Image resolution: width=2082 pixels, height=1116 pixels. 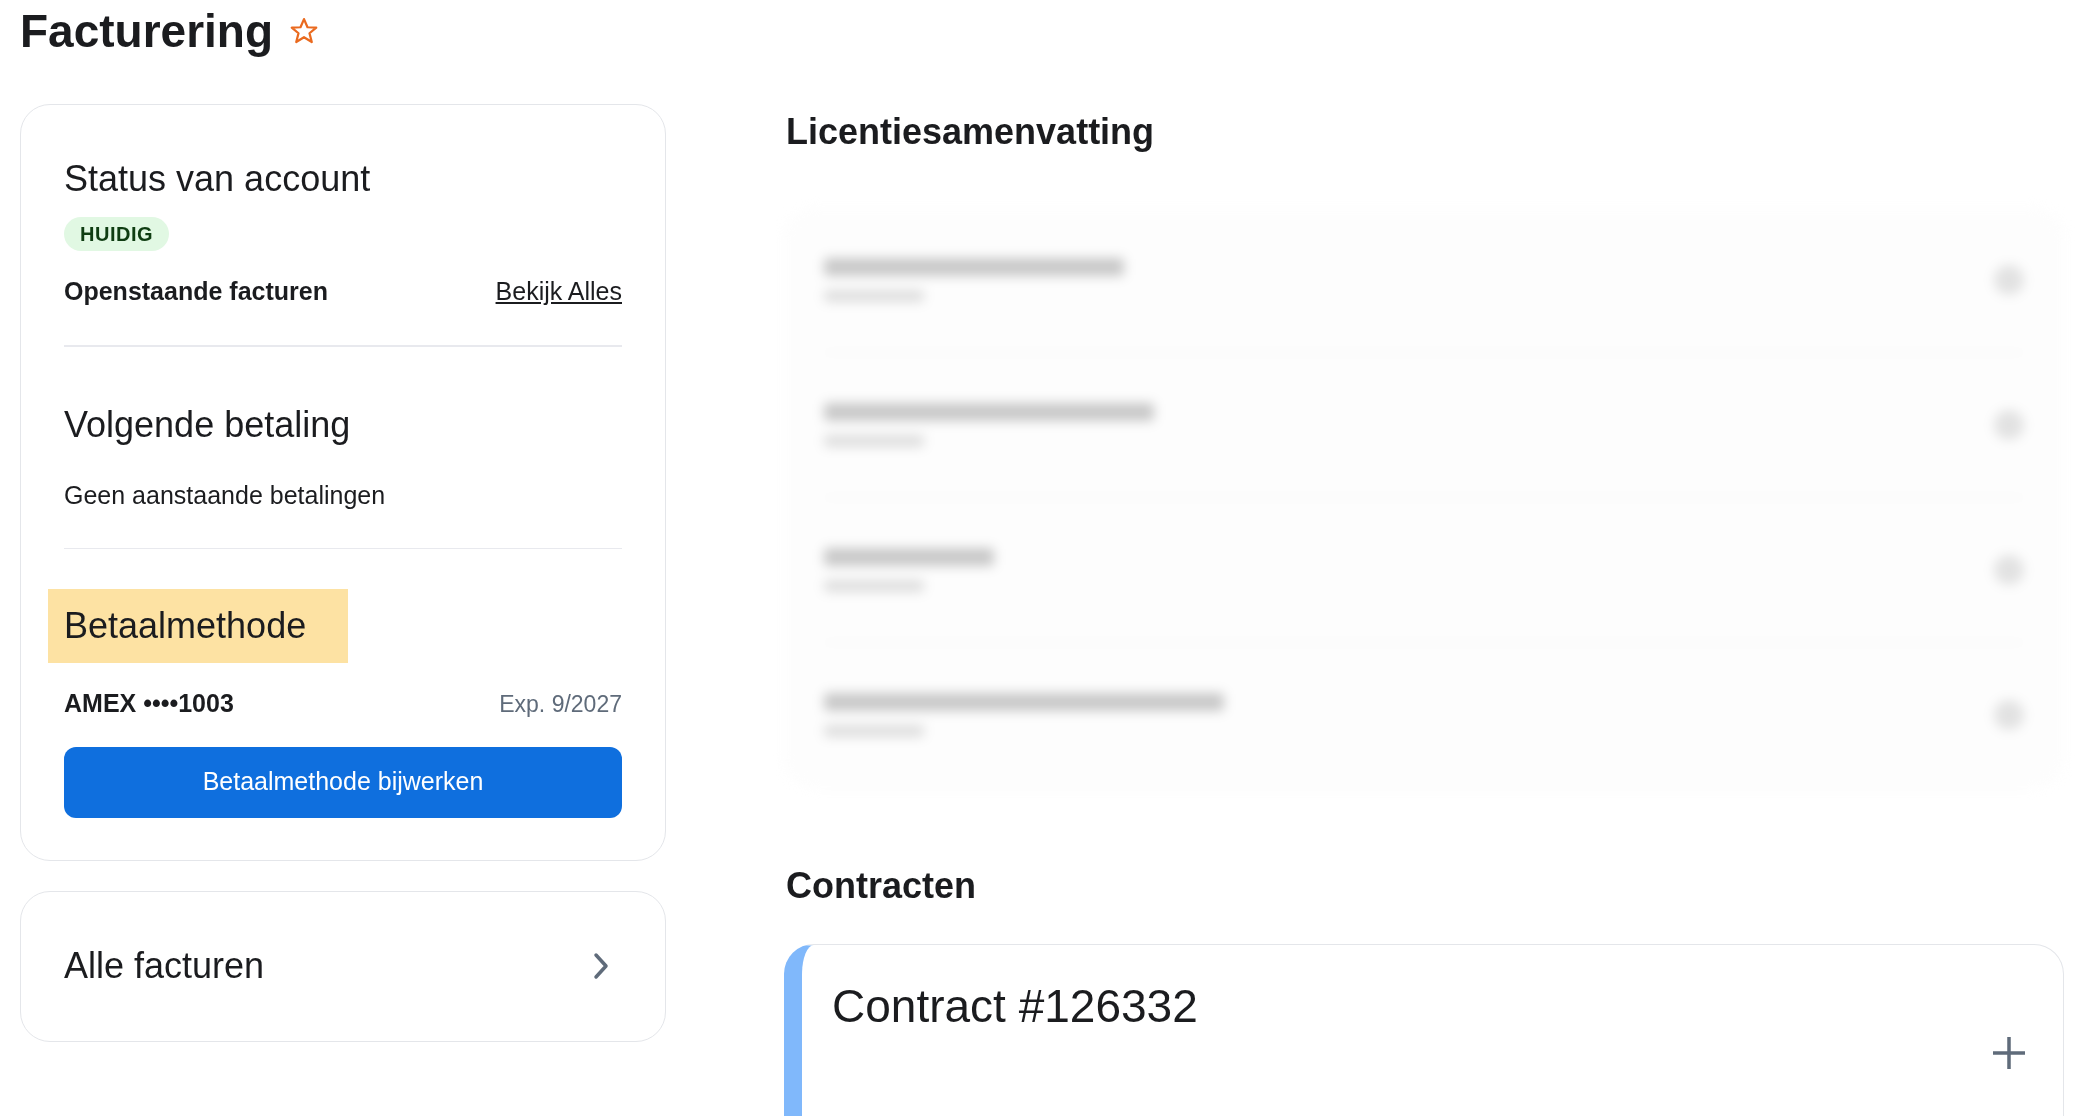 What do you see at coordinates (1015, 1008) in the screenshot?
I see `contract-title: Contract #126332` at bounding box center [1015, 1008].